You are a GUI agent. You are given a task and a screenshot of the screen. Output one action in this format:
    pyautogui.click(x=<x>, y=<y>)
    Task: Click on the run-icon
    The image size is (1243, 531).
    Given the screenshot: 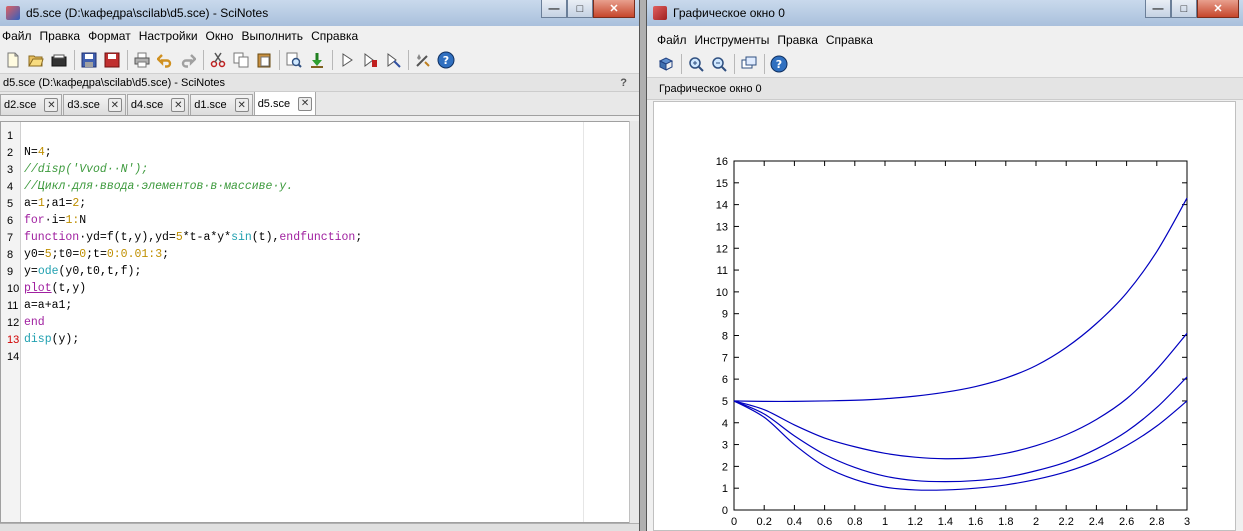 What is the action you would take?
    pyautogui.click(x=347, y=59)
    